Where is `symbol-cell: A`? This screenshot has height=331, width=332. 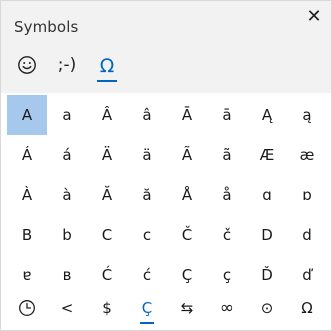
symbol-cell: A is located at coordinates (27, 115).